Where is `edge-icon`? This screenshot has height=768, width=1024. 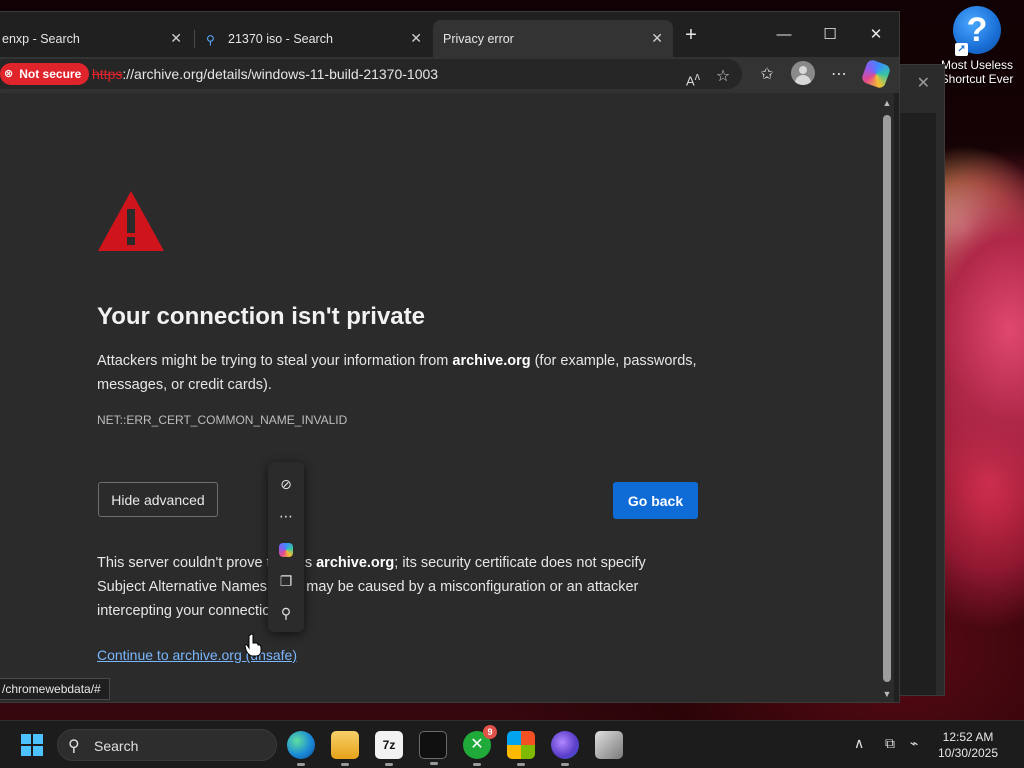 edge-icon is located at coordinates (301, 748).